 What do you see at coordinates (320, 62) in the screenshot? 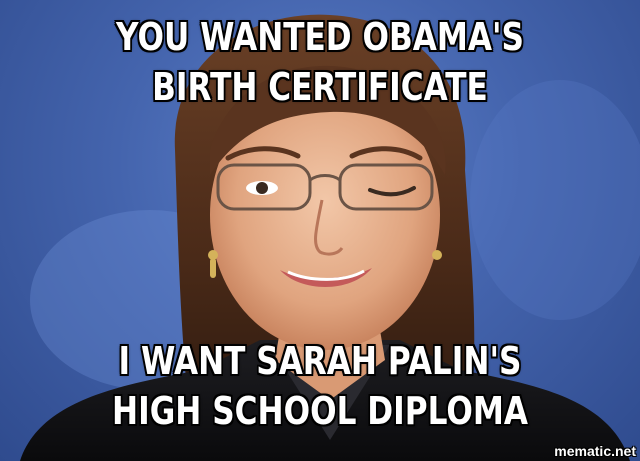
I see `top-caption: YOU WANTED OBAMA'S BIRTH CERTIFICATE` at bounding box center [320, 62].